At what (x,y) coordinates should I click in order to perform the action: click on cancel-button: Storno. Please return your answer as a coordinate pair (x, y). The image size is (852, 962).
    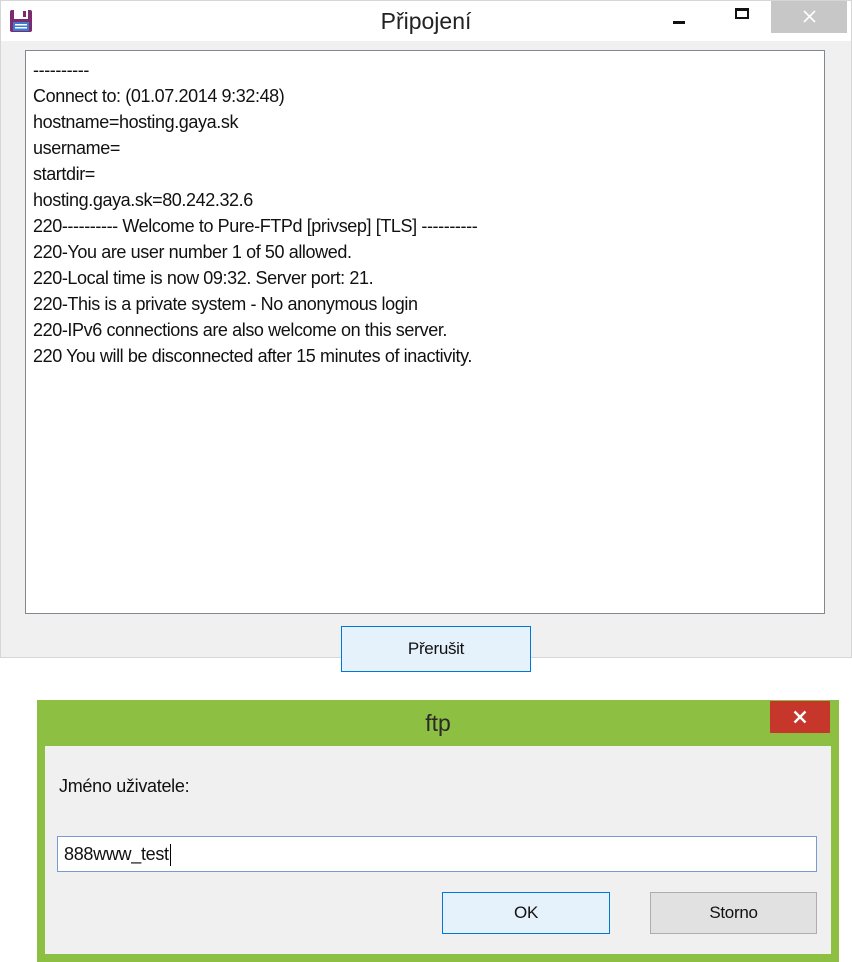
    Looking at the image, I should click on (733, 913).